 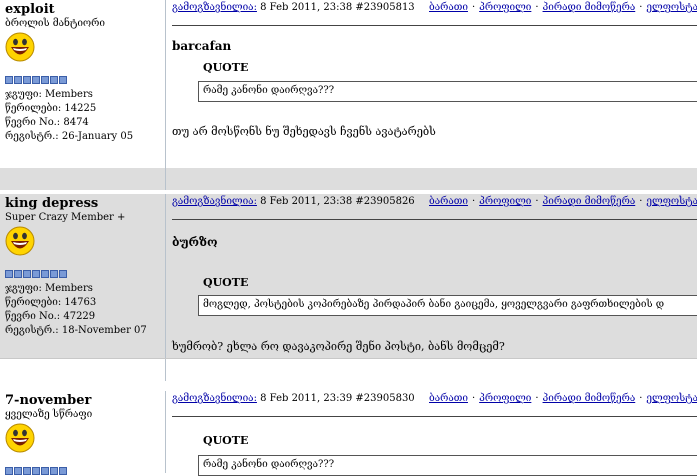 What do you see at coordinates (306, 7) in the screenshot?
I see `post-date: 8 Feb 2011, 23:38` at bounding box center [306, 7].